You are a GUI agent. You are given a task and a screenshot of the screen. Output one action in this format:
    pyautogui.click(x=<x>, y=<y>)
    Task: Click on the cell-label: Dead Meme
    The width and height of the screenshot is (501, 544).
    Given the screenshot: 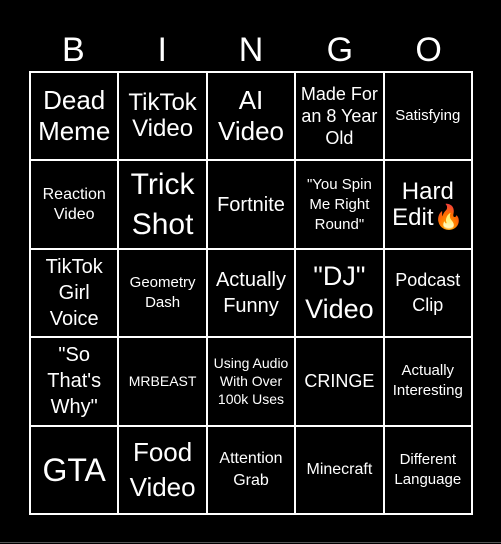 What is the action you would take?
    pyautogui.click(x=74, y=116)
    